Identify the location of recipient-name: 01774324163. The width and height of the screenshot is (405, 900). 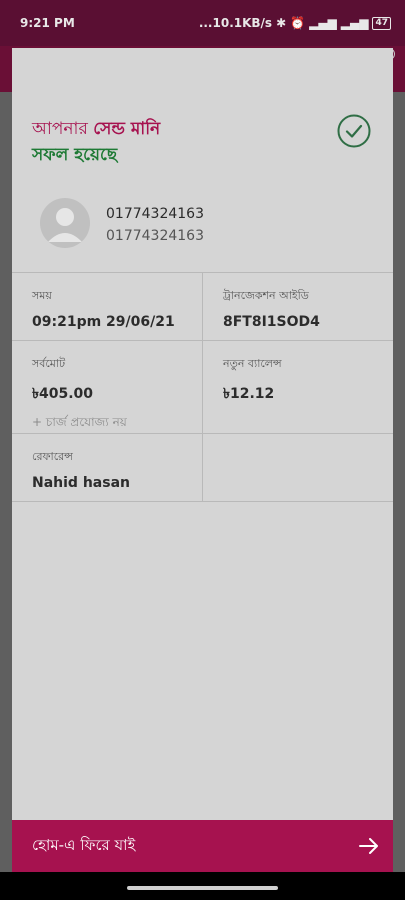
(155, 214).